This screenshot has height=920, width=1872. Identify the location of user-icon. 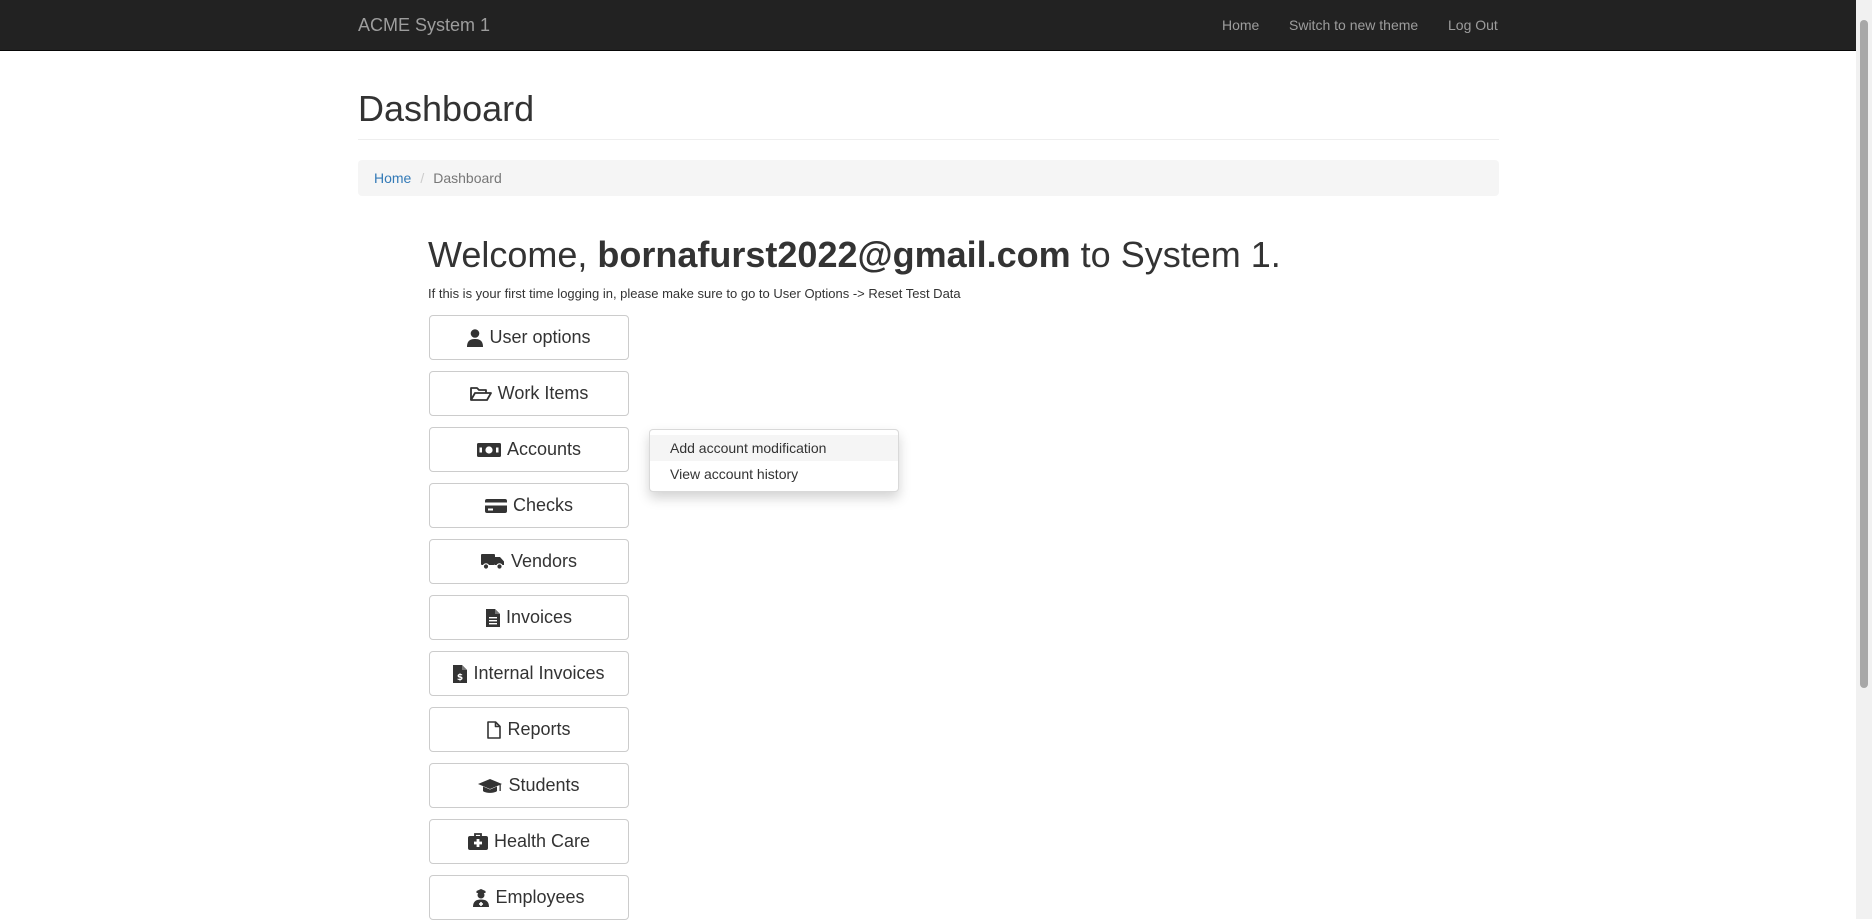
(475, 337).